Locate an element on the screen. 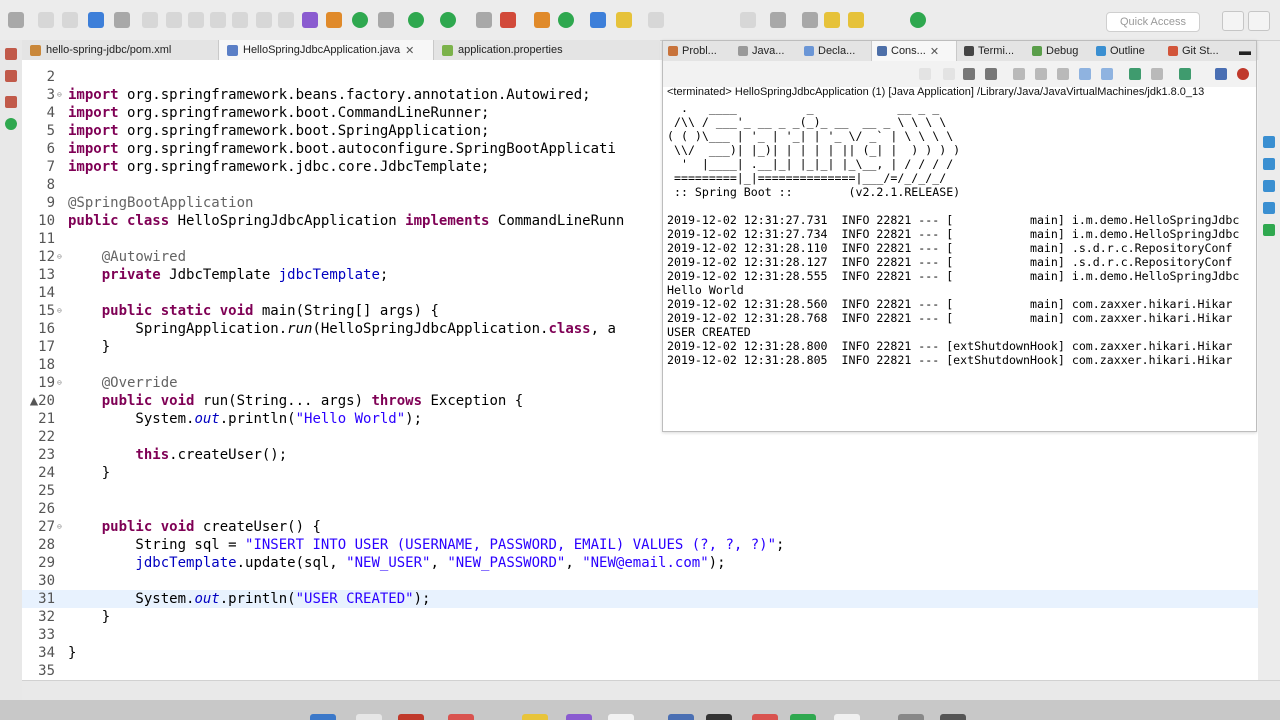 Image resolution: width=1280 pixels, height=720 pixels. pin-console-icon is located at coordinates (1135, 74).